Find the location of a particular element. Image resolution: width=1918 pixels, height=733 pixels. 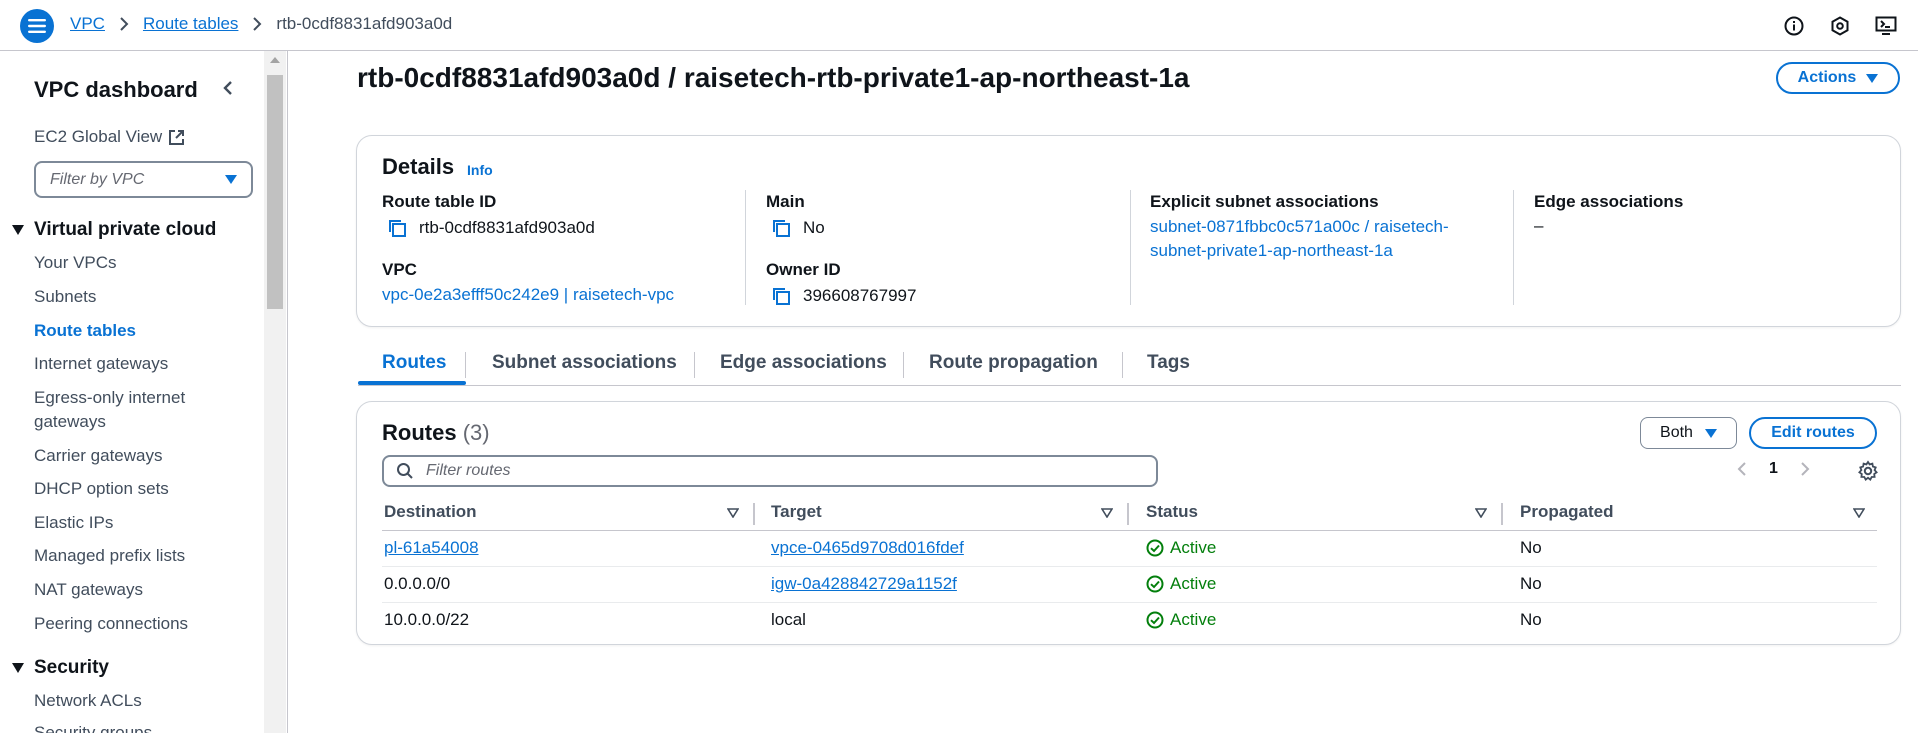

sidebar-item-carrier-gateways: Carrier gateways is located at coordinates (98, 456).